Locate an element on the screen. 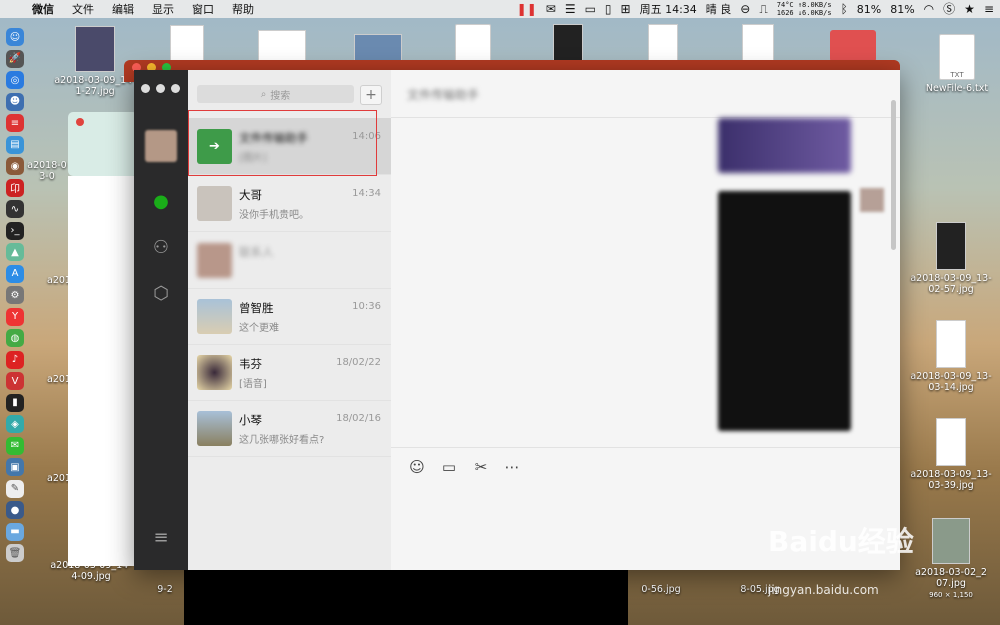 This screenshot has width=1000, height=625. vivaldi-icon: V is located at coordinates (15, 381).